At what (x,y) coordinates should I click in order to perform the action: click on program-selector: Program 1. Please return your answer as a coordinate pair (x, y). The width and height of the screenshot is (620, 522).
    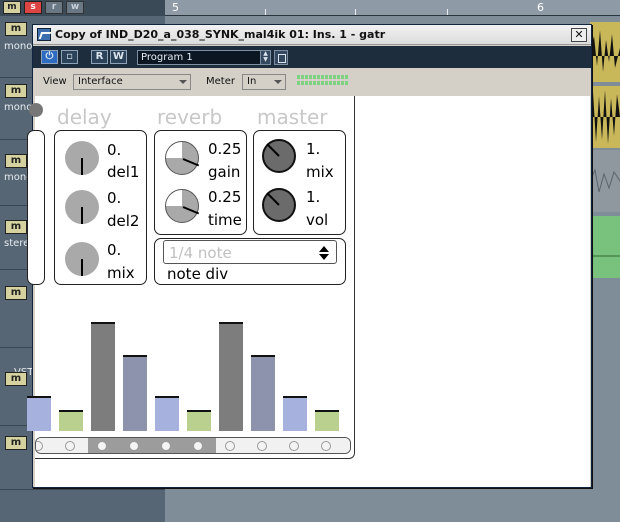
    Looking at the image, I should click on (203, 57).